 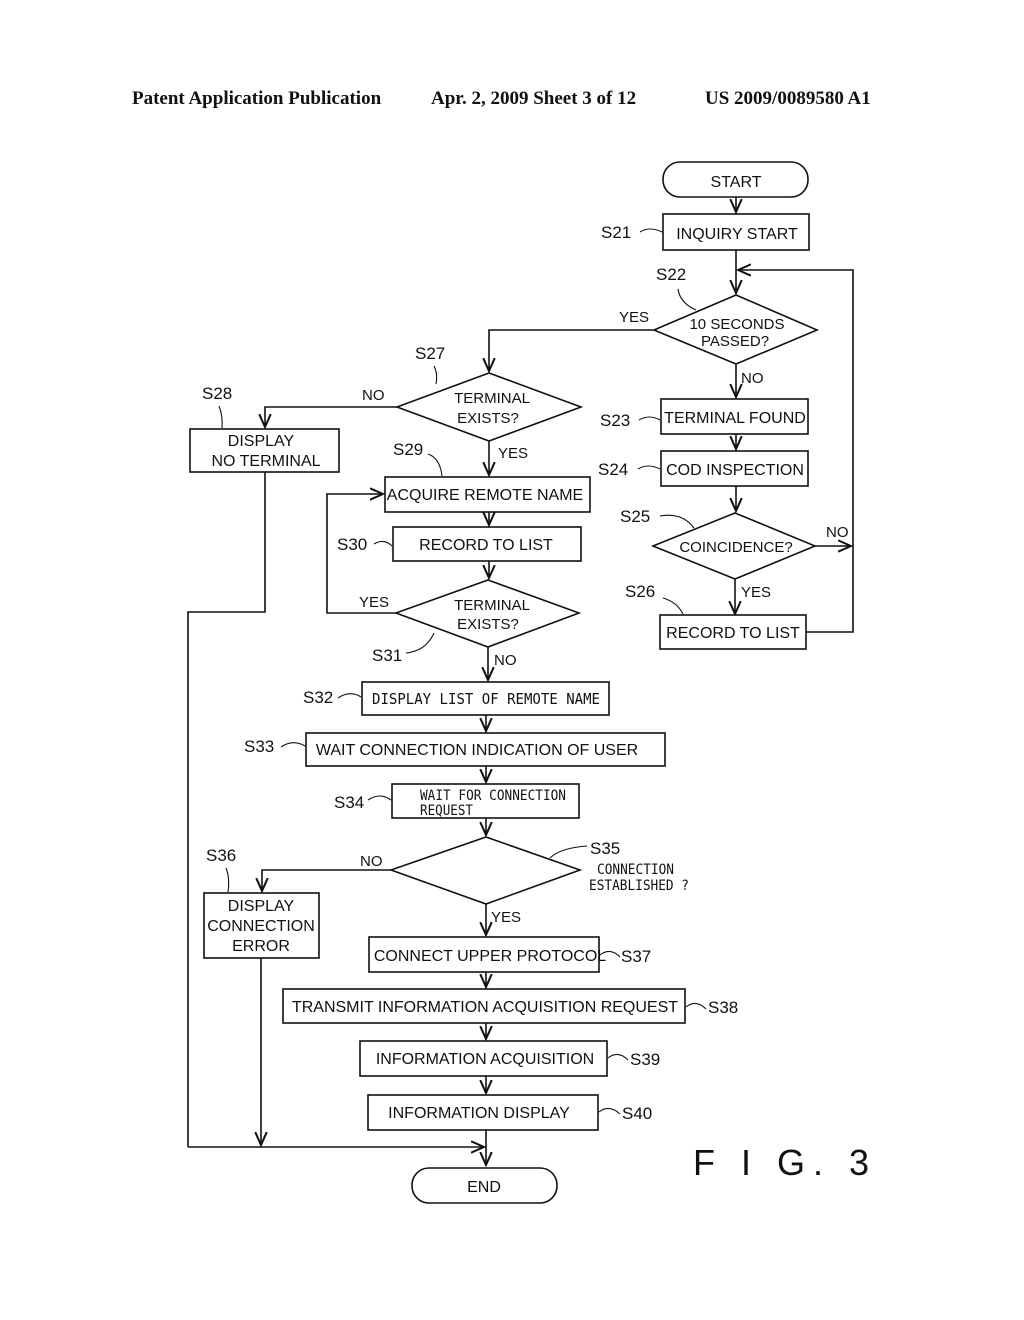 What do you see at coordinates (571, 350) in the screenshot?
I see `edge-s22-yes-s27` at bounding box center [571, 350].